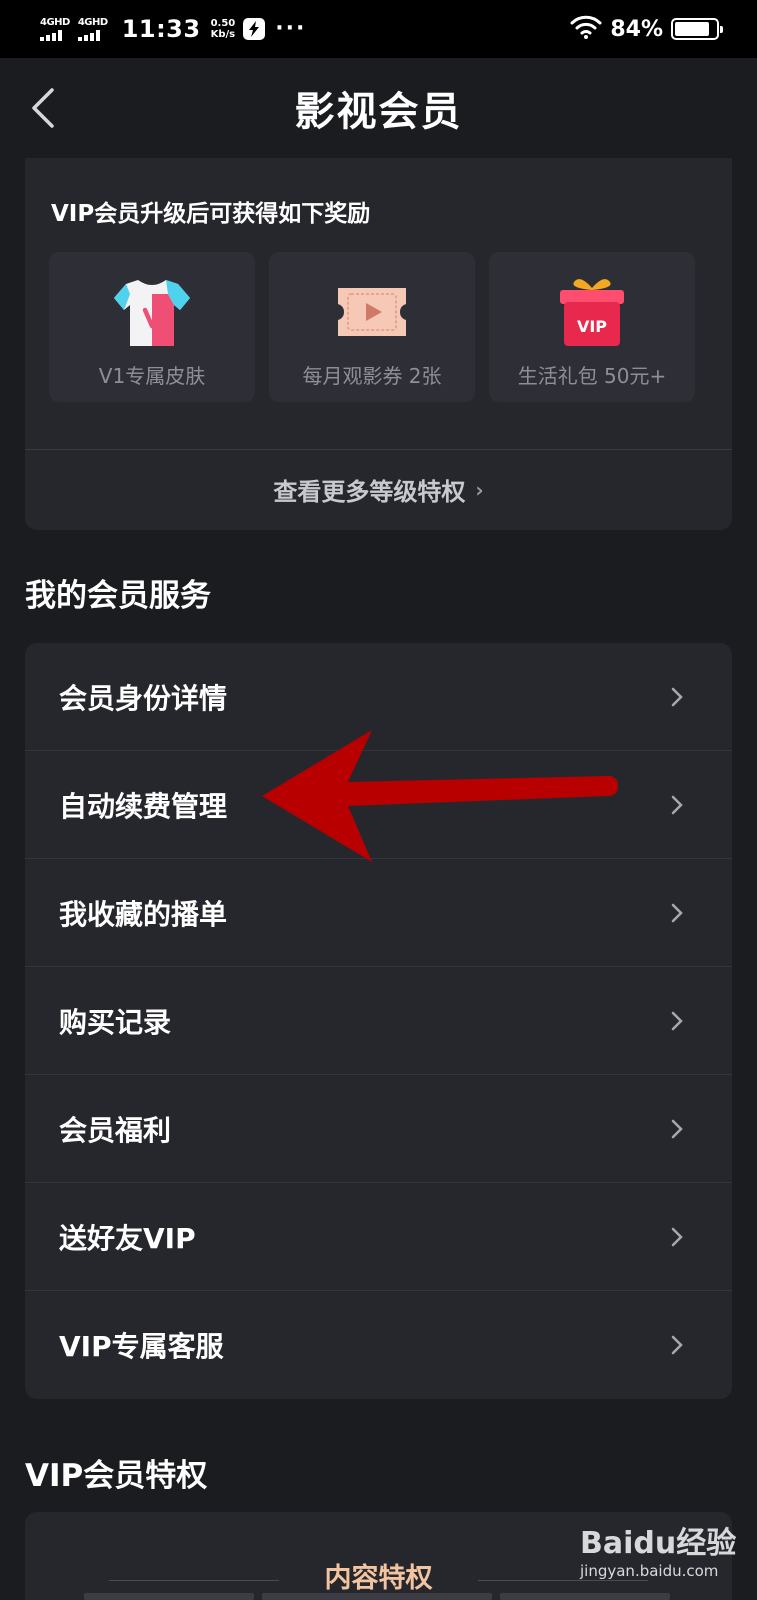 The image size is (757, 1600). Describe the element at coordinates (161, 29) in the screenshot. I see `clock: 11:33` at that location.